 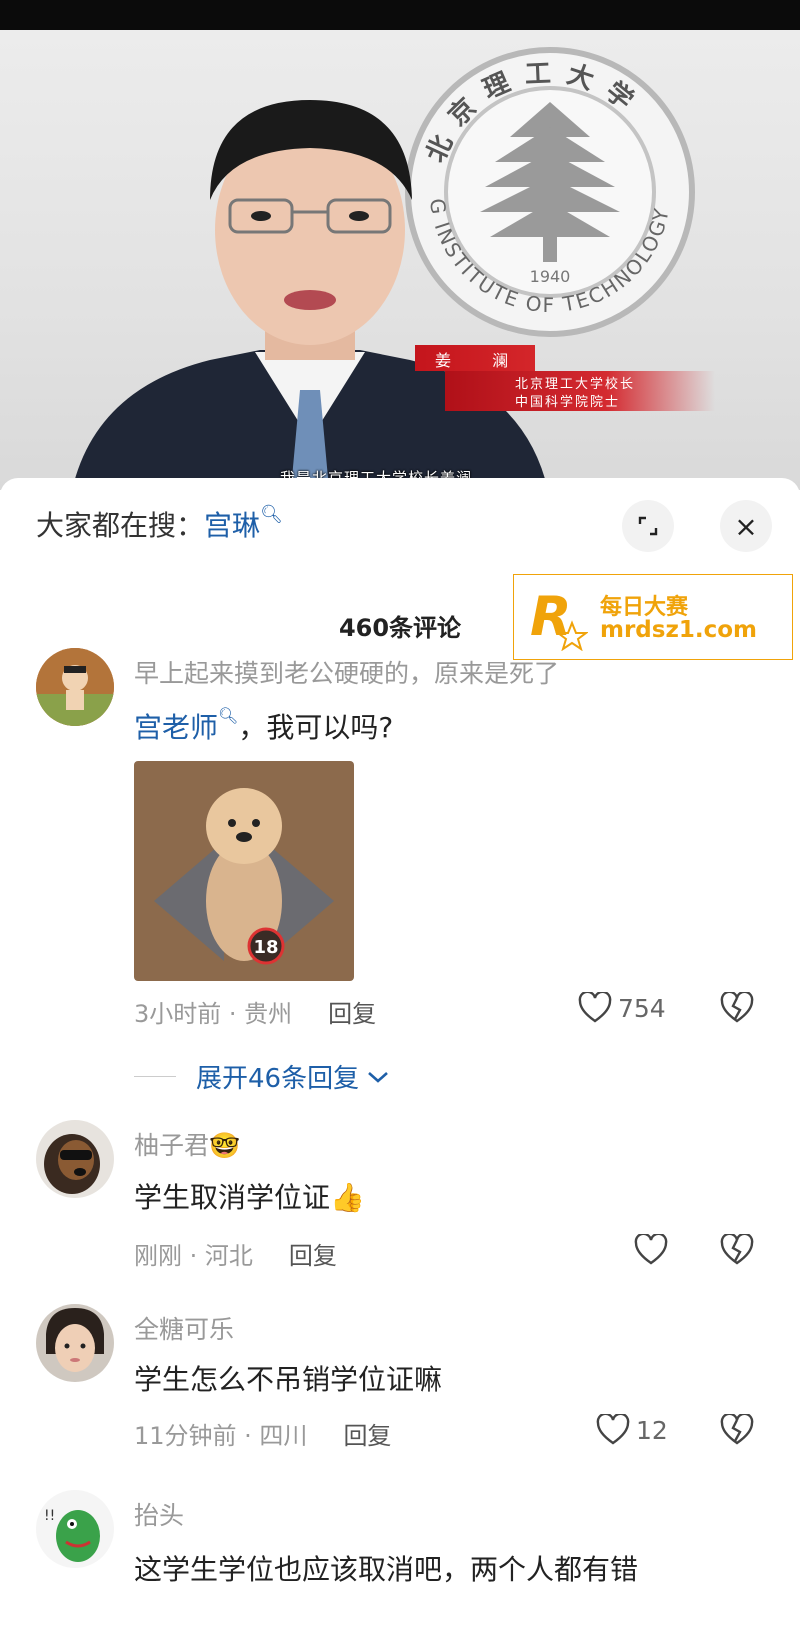 What do you see at coordinates (159, 1514) in the screenshot?
I see `comment-username: 抬头` at bounding box center [159, 1514].